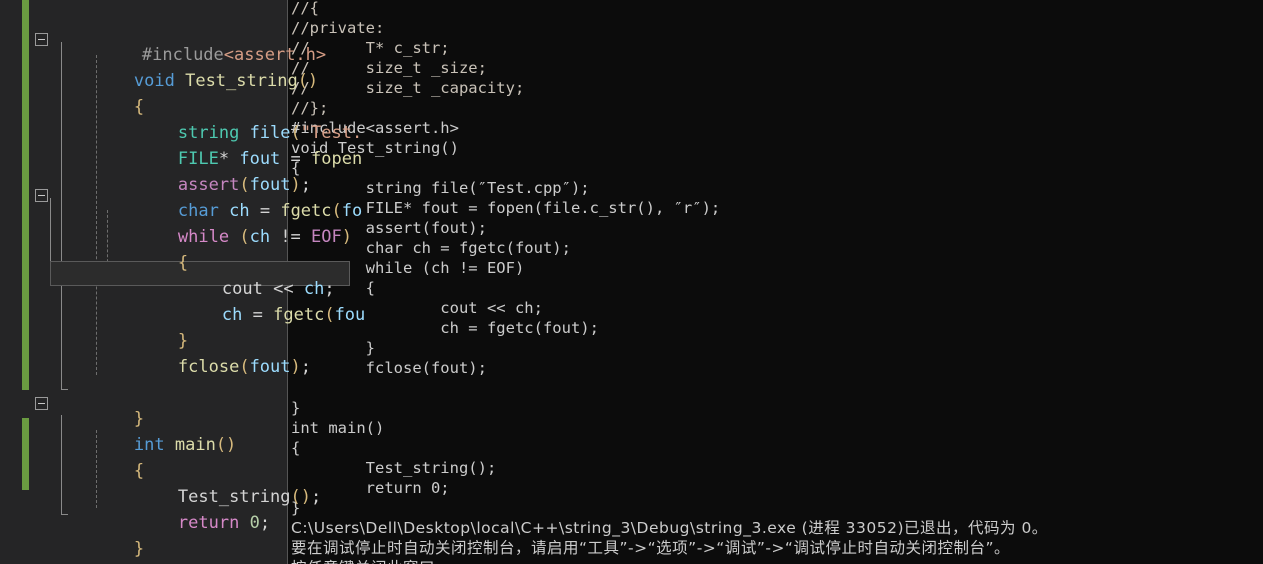 This screenshot has width=1263, height=564. I want to click on console-line: //{, so click(305, 8).